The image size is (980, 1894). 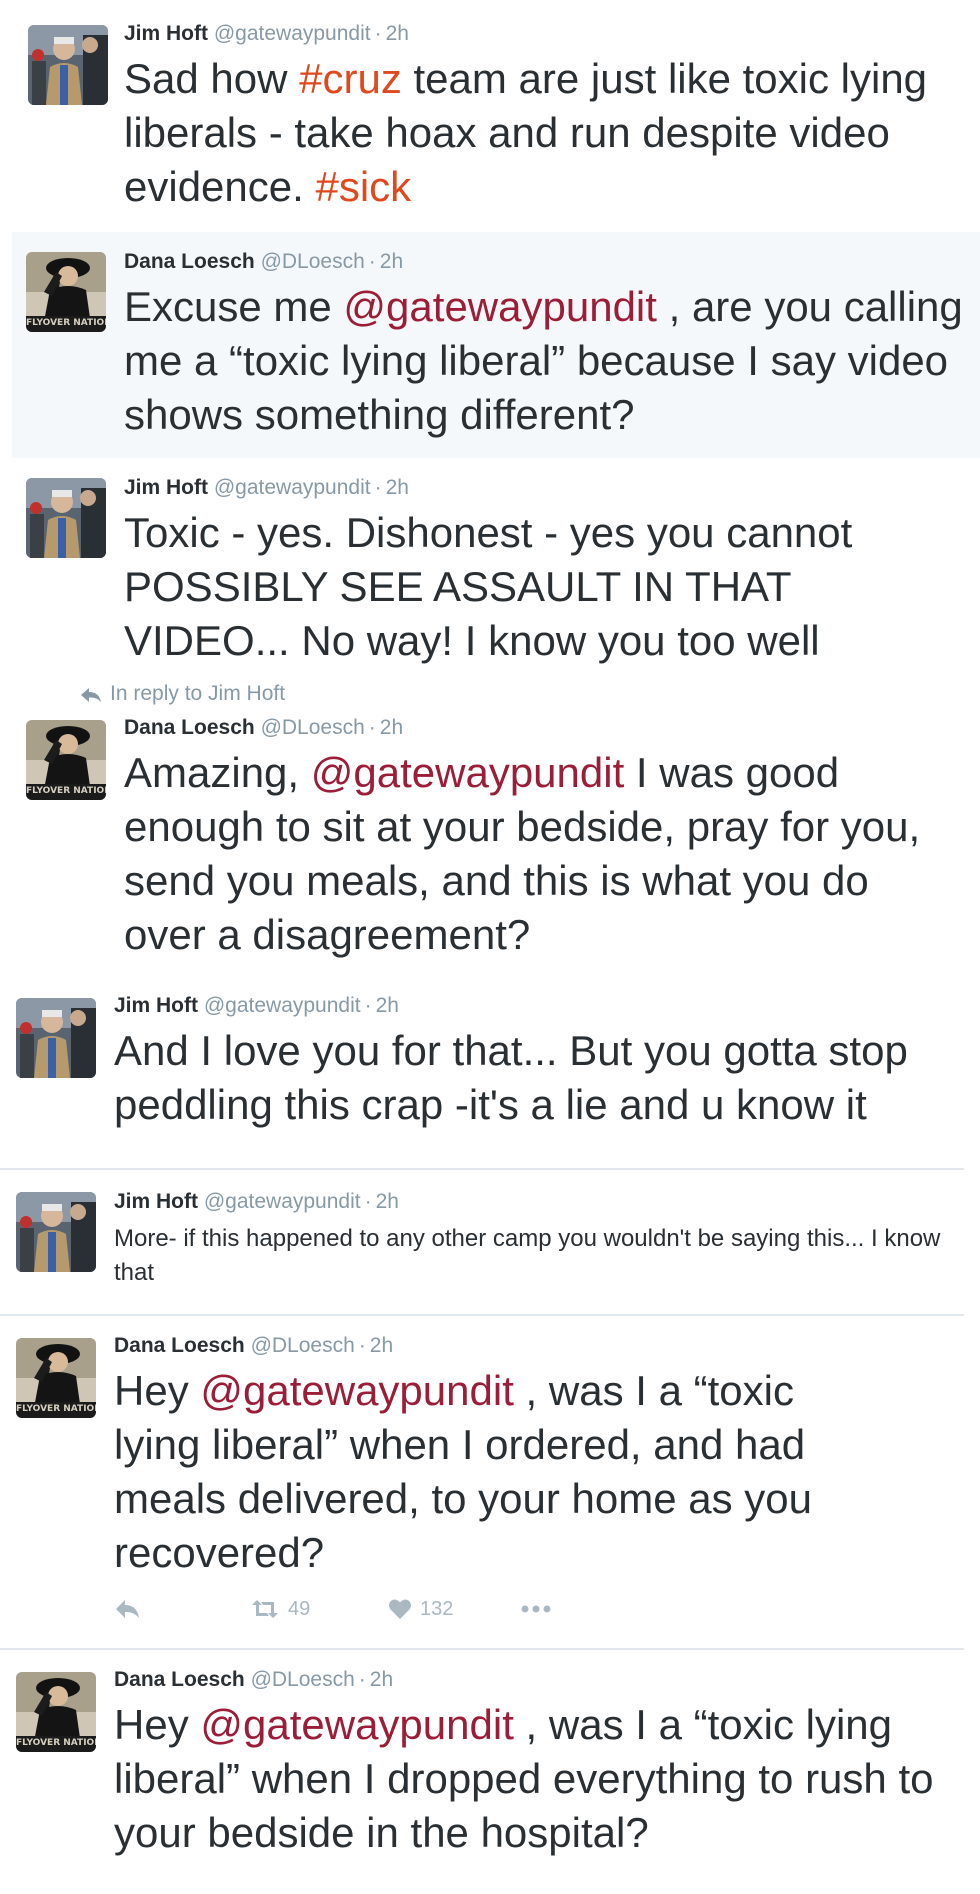 I want to click on more-button, so click(x=536, y=1609).